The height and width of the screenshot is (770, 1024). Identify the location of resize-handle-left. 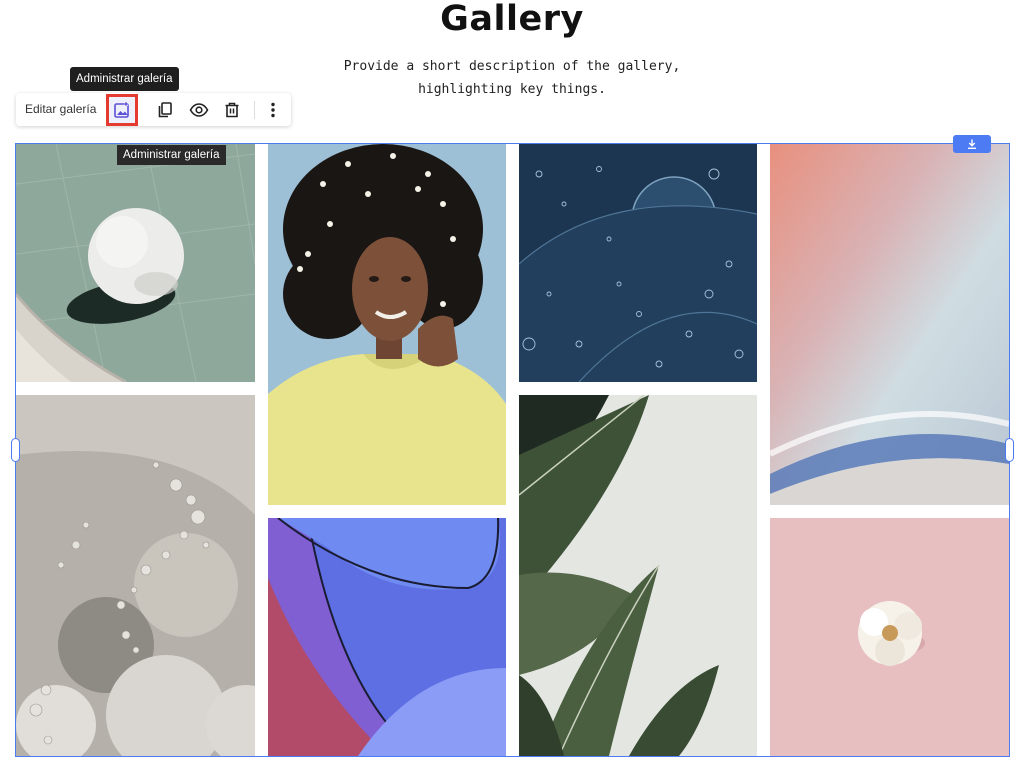
(15, 450).